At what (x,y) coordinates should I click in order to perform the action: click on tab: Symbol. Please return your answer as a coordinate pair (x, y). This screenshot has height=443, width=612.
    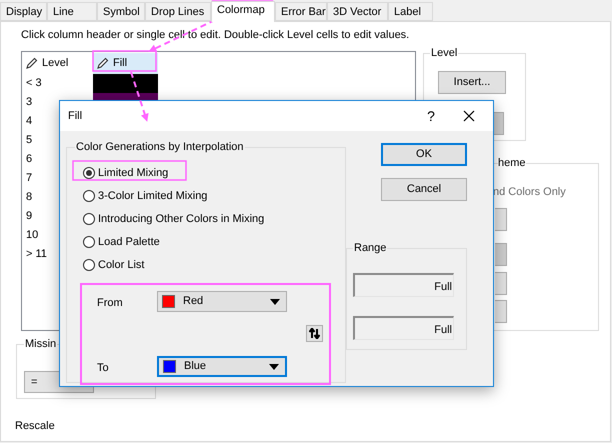
    Looking at the image, I should click on (121, 11).